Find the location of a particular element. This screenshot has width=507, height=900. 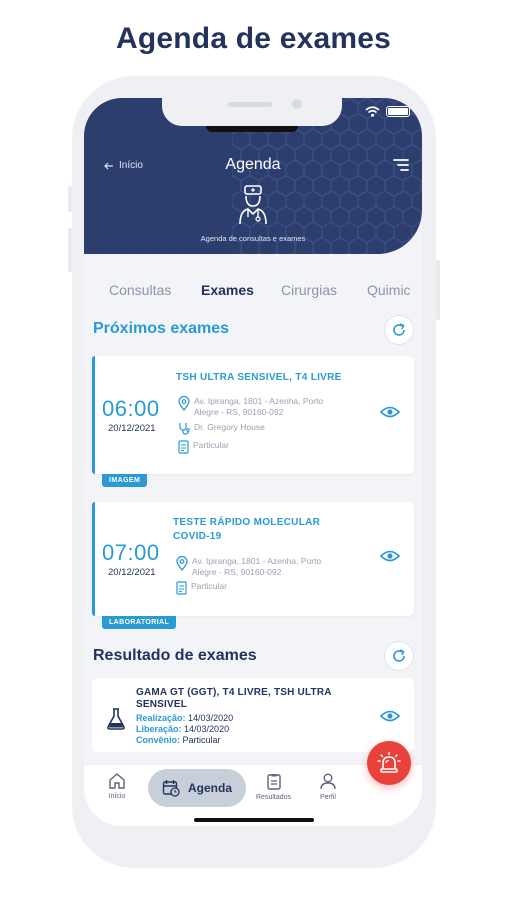

exam-time: 07:00 is located at coordinates (131, 552).